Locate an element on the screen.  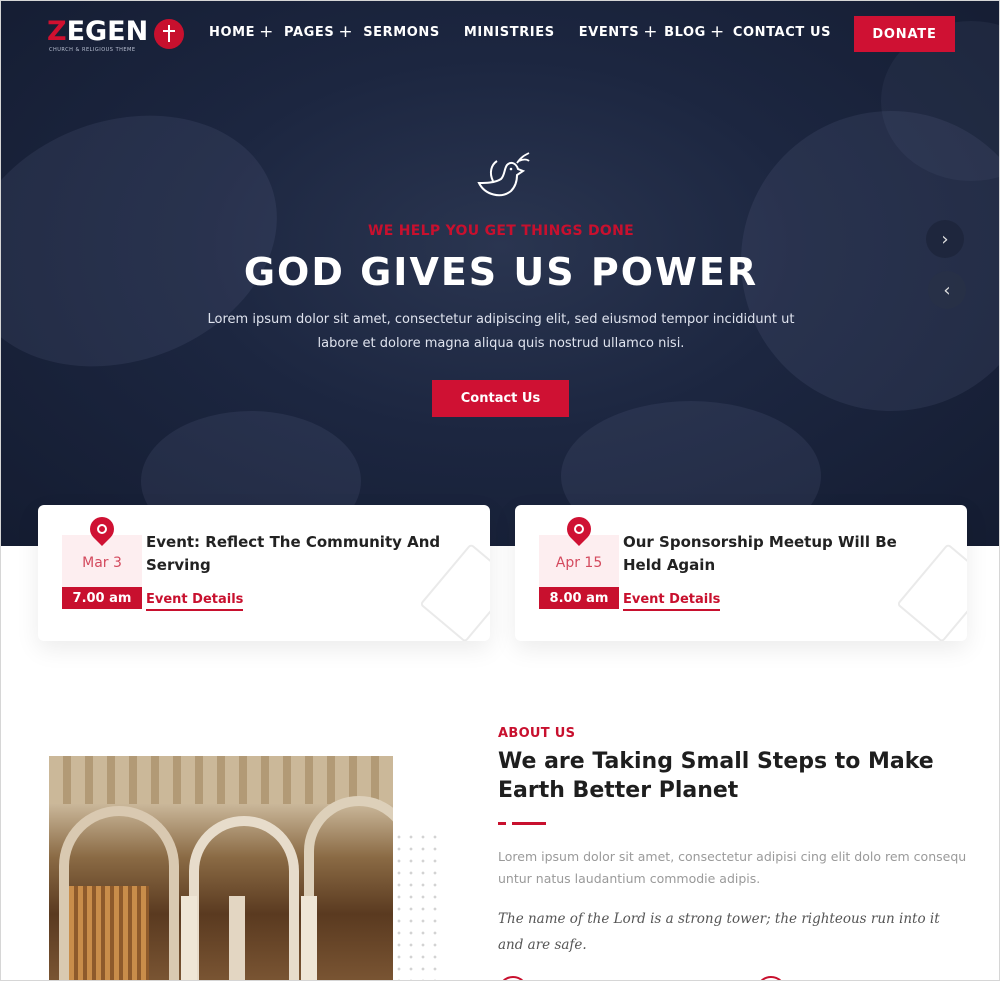
event-date-box: Mar 3 7.00 am is located at coordinates (102, 560).